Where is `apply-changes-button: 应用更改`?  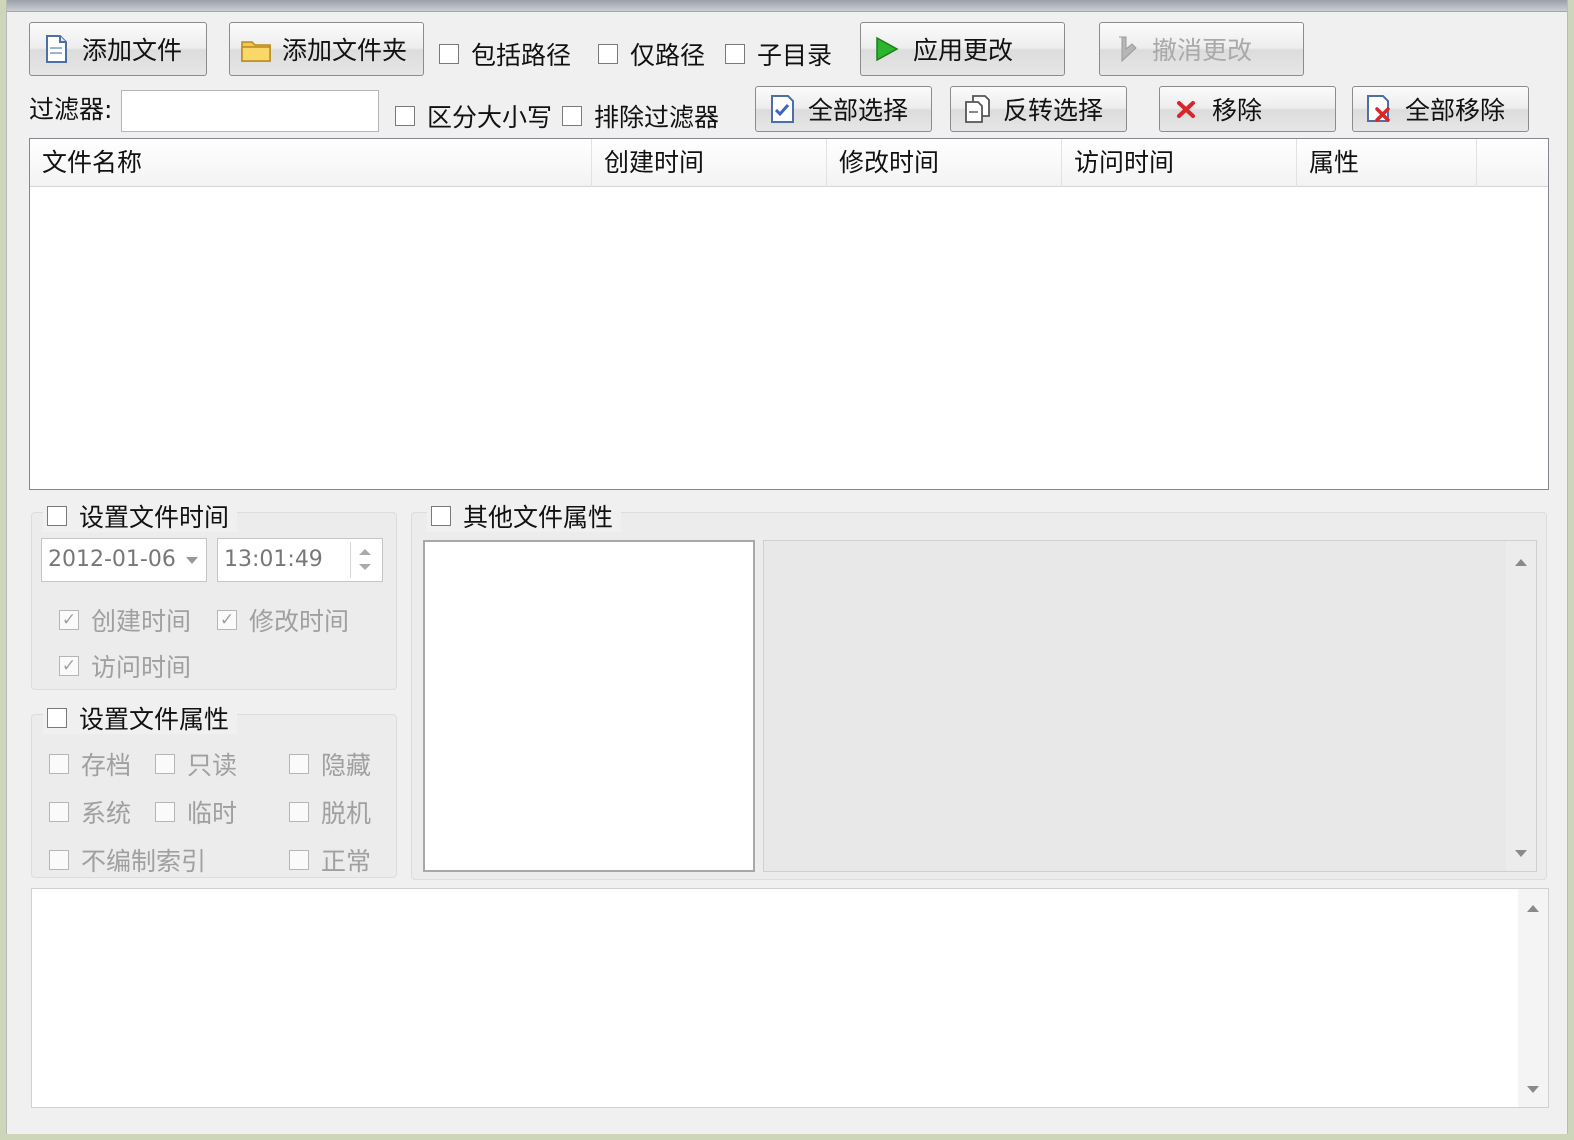
apply-changes-button: 应用更改 is located at coordinates (962, 49).